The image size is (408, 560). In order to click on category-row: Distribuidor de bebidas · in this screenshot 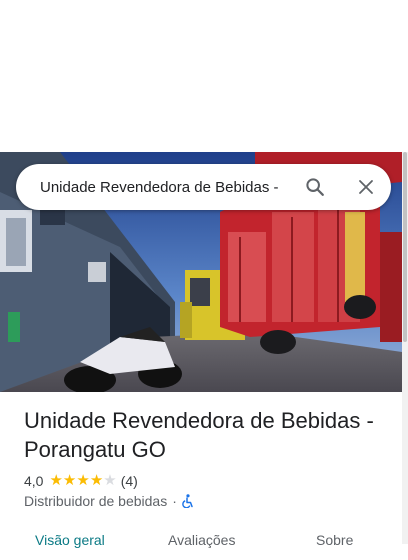, I will do `click(109, 501)`.